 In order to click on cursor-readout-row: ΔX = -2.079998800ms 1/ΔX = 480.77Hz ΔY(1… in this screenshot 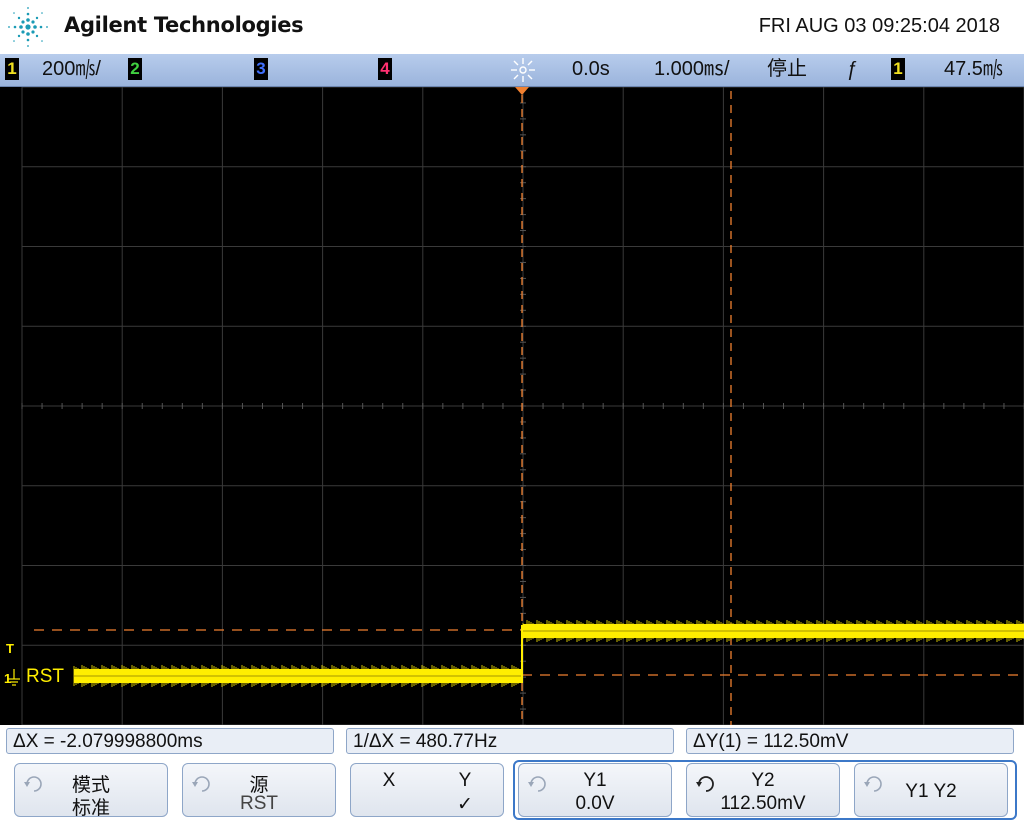, I will do `click(512, 743)`.